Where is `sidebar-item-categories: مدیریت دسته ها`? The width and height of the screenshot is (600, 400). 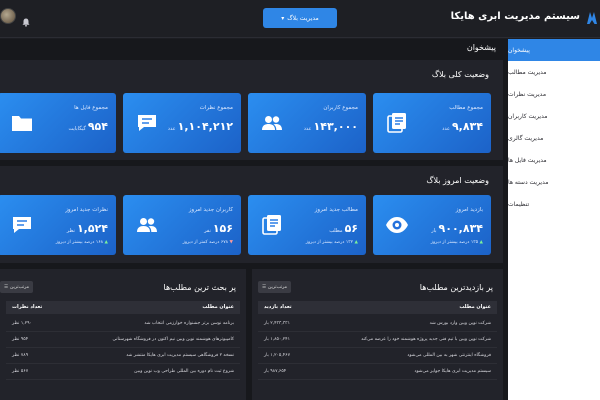
sidebar-item-categories: مدیریت دسته ها is located at coordinates (554, 182).